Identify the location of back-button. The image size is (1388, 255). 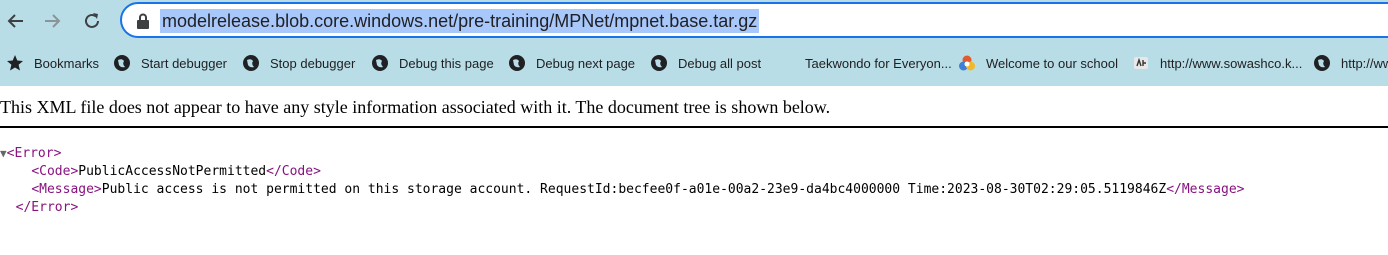
(16, 21).